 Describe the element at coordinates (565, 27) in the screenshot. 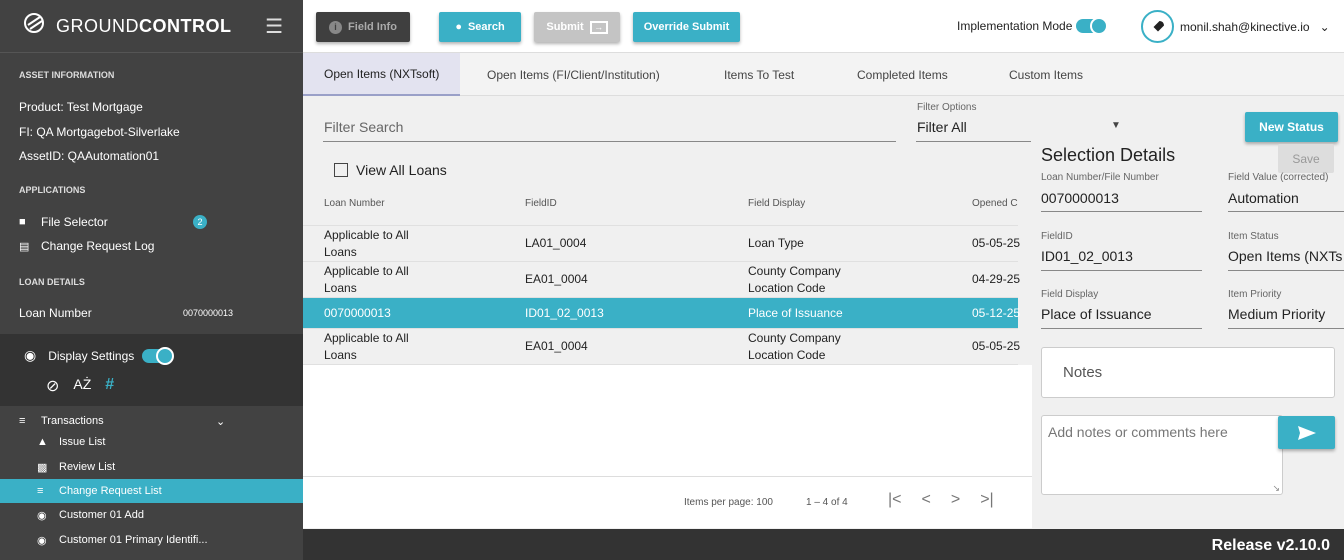

I see `submit-label: Submit` at that location.